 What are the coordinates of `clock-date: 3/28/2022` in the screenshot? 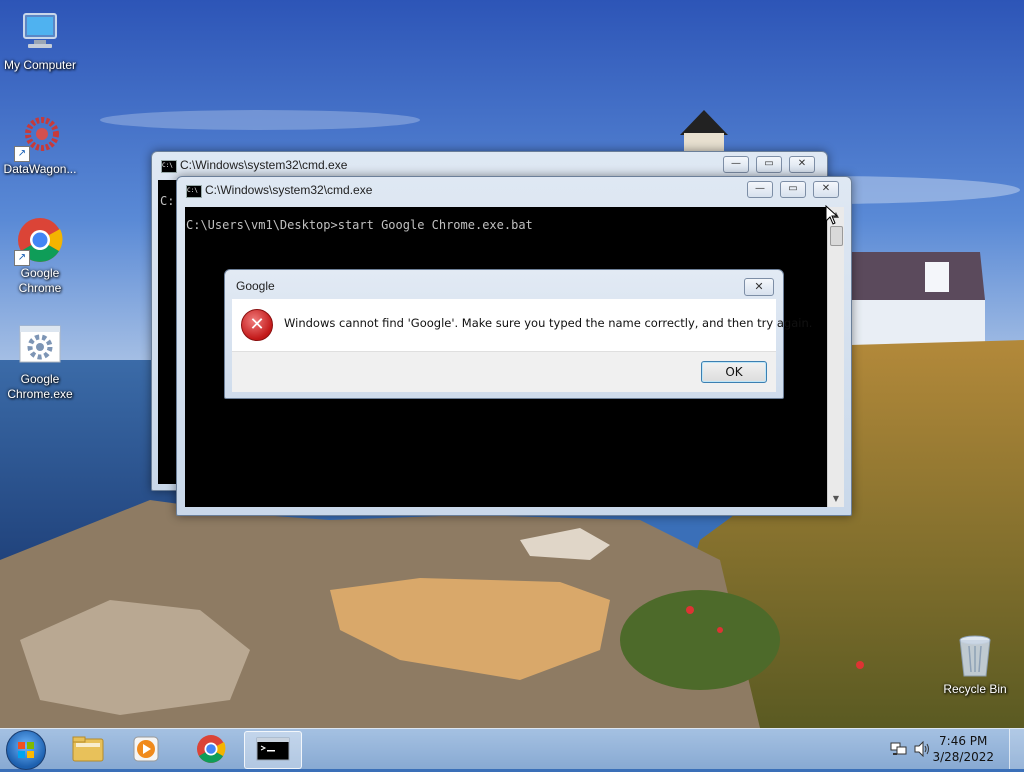 It's located at (963, 757).